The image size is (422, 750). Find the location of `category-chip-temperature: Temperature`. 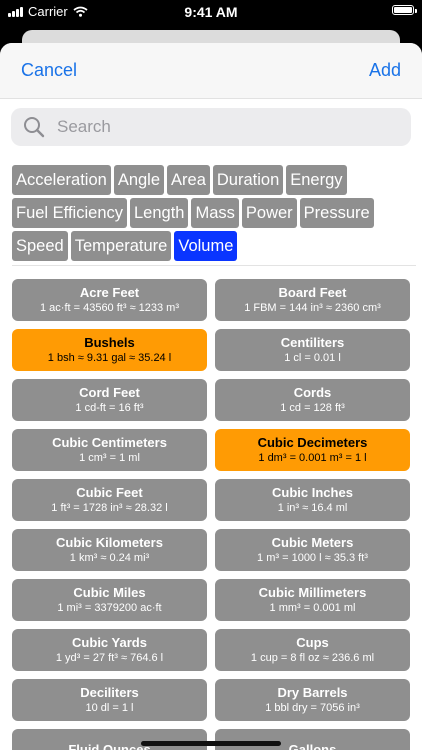

category-chip-temperature: Temperature is located at coordinates (121, 246).